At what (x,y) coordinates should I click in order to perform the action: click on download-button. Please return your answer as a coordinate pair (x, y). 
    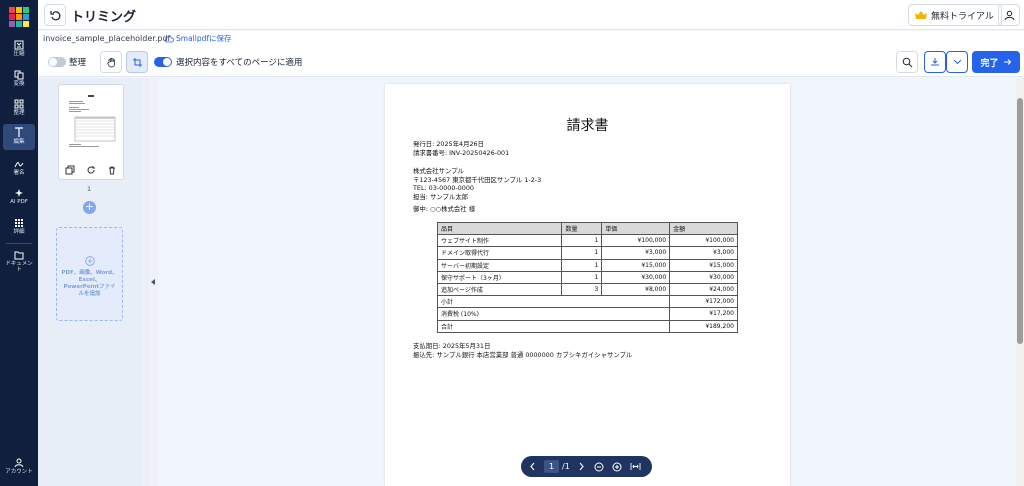
    Looking at the image, I should click on (935, 62).